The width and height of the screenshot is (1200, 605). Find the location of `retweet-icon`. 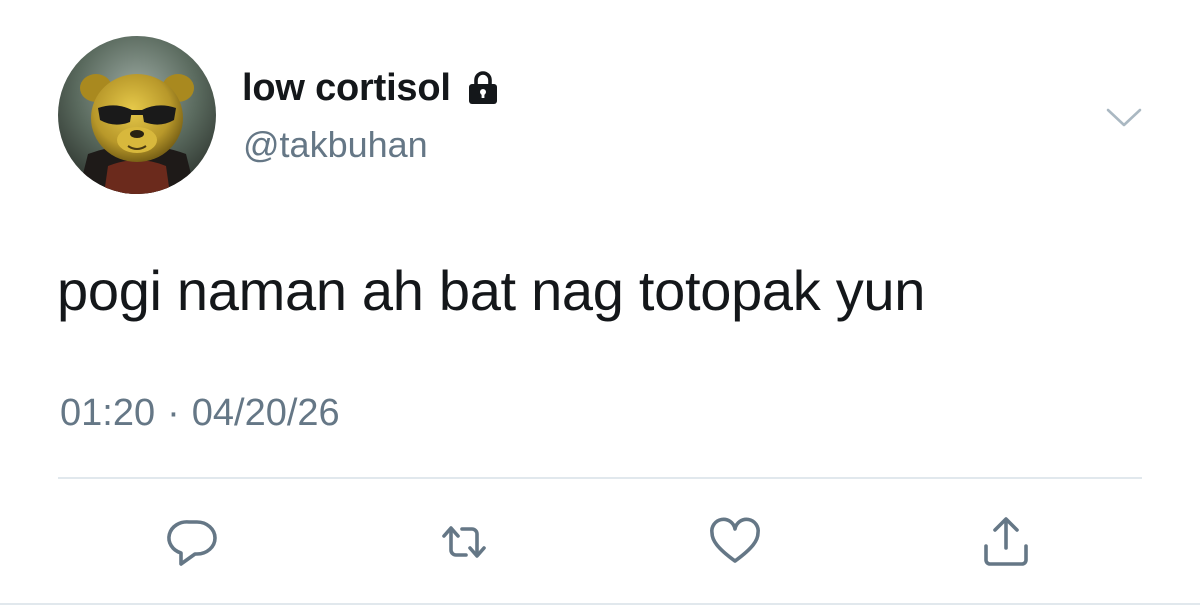

retweet-icon is located at coordinates (464, 542).